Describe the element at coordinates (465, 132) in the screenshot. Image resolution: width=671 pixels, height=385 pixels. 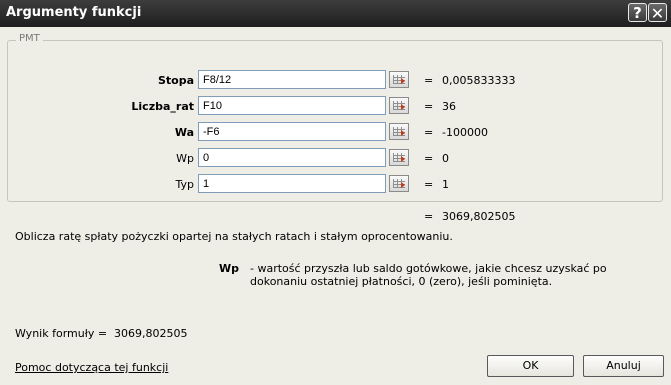
I see `arg-result-wa: -100000` at that location.